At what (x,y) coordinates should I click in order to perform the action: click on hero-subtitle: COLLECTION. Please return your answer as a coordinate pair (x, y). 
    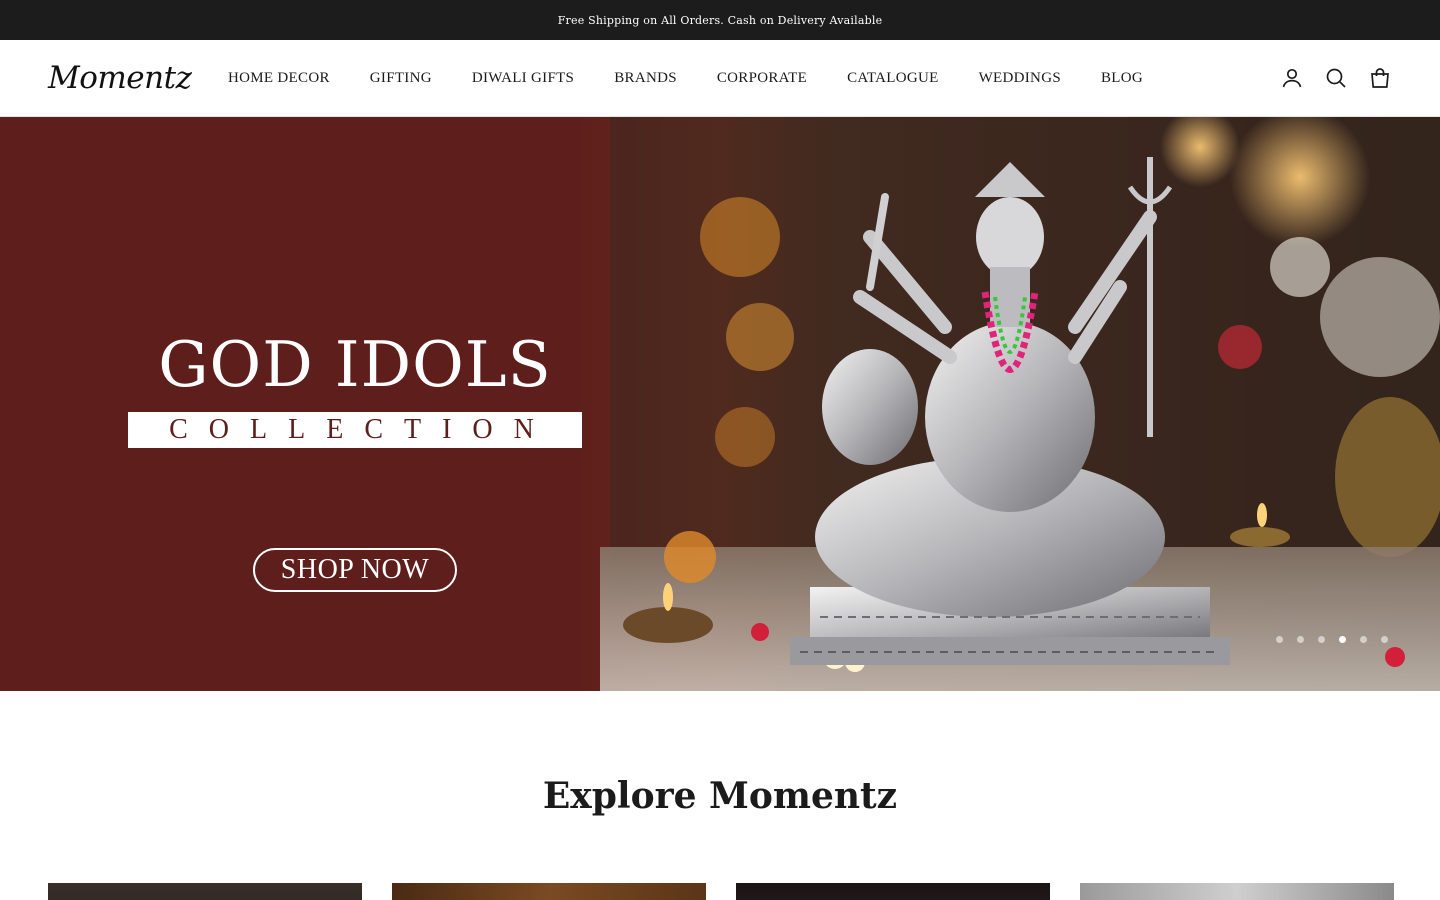
    Looking at the image, I should click on (355, 430).